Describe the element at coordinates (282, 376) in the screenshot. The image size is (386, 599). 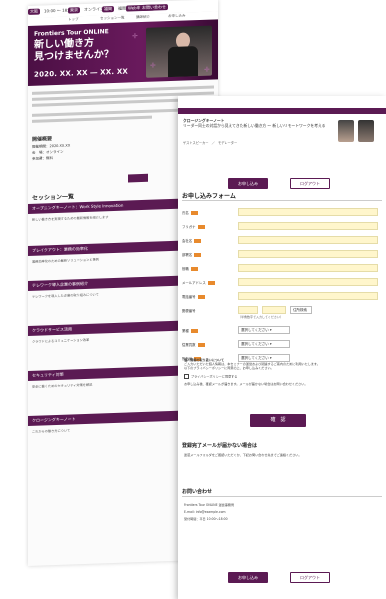
I see `agree-row: プライバシーポリシーに同意する` at that location.